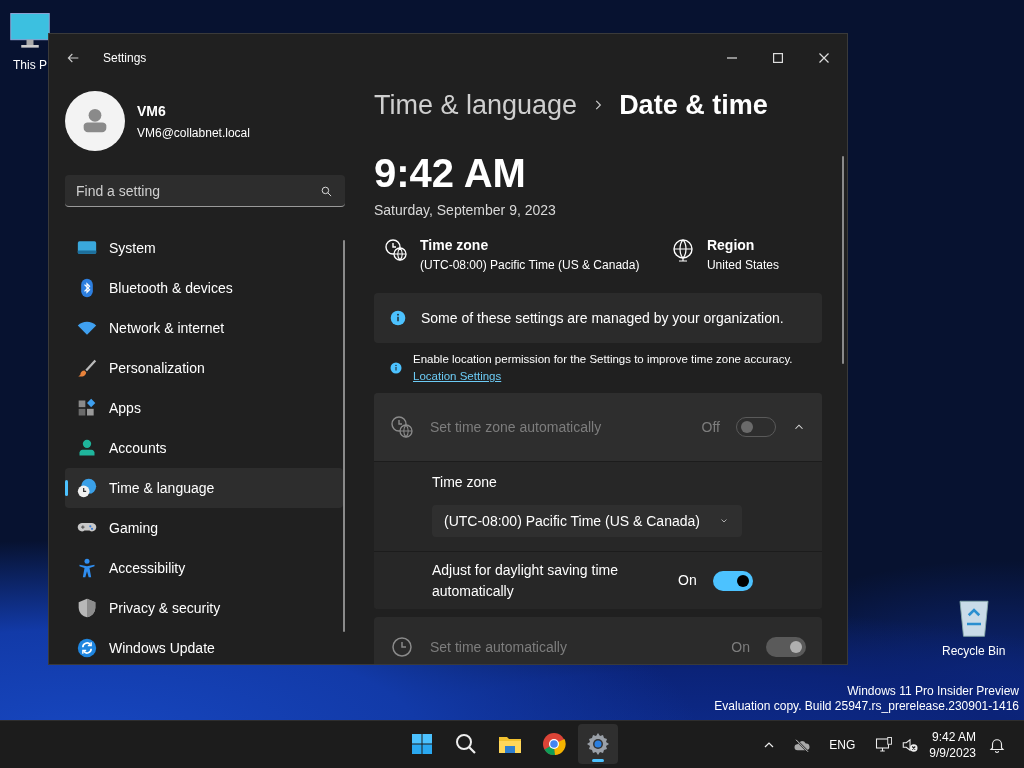 Image resolution: width=1024 pixels, height=768 pixels. Describe the element at coordinates (499, 647) in the screenshot. I see `setting-label: Set time automatically` at that location.